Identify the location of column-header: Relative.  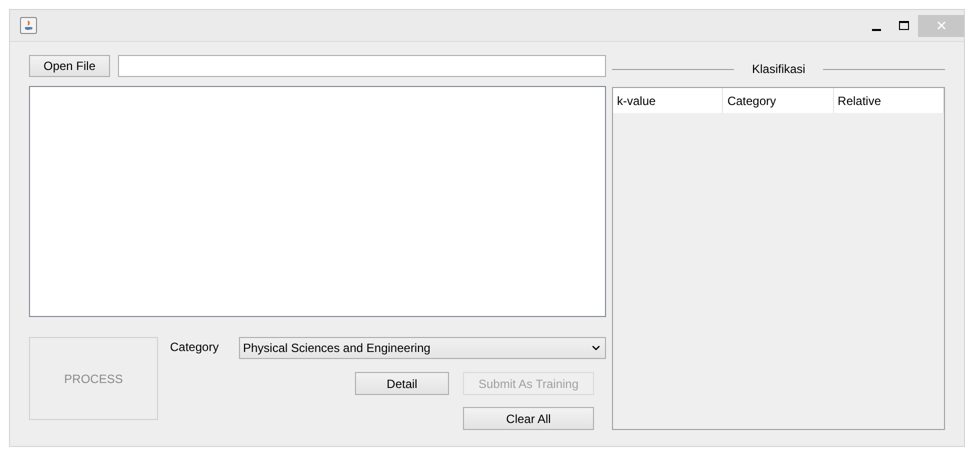
(889, 100).